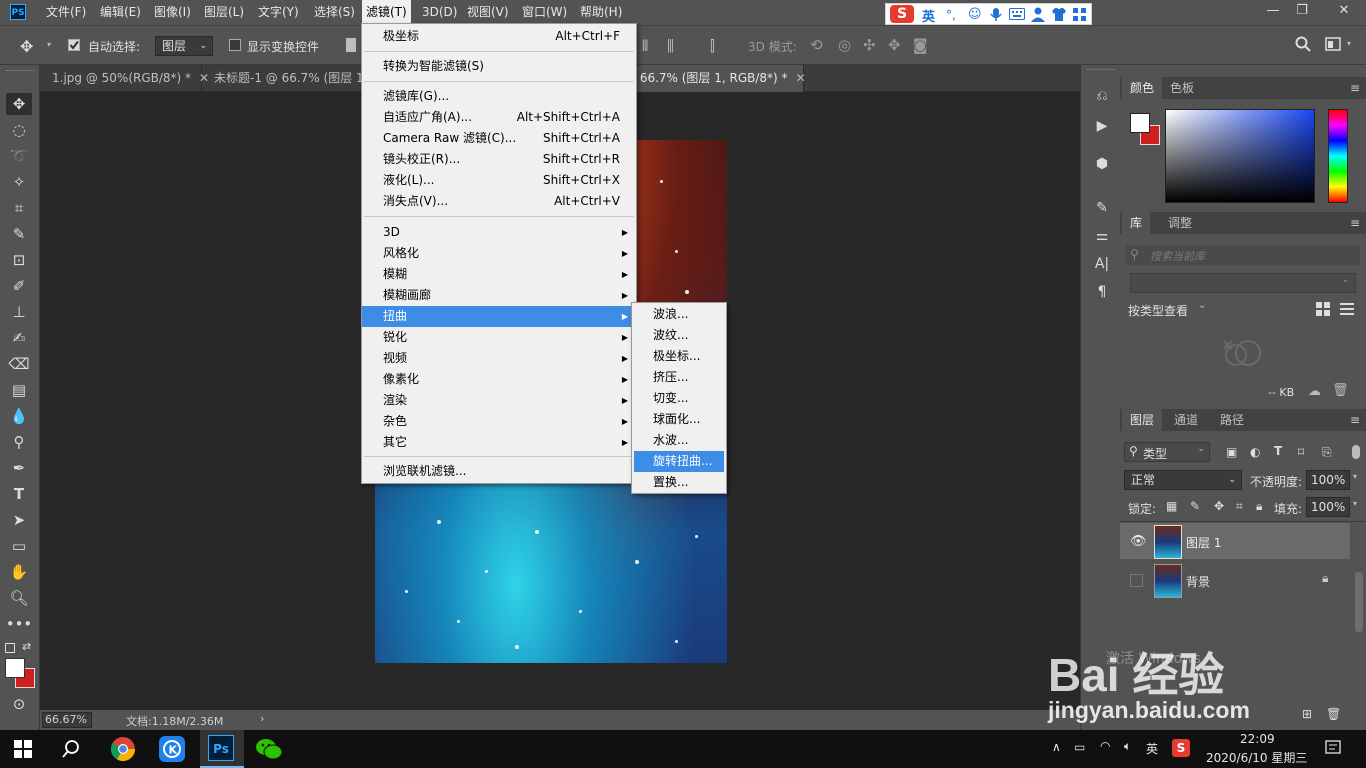  Describe the element at coordinates (1328, 507) in the screenshot. I see `fill-input: 100%` at that location.